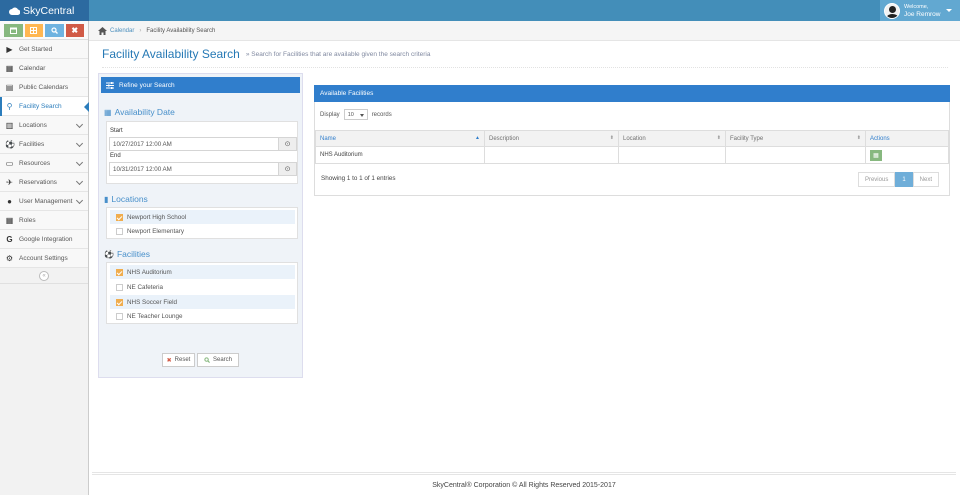 Image resolution: width=960 pixels, height=495 pixels. Describe the element at coordinates (202, 316) in the screenshot. I see `facility-checkbox-ne-teacher-lounge: NE Teacher Lounge` at that location.